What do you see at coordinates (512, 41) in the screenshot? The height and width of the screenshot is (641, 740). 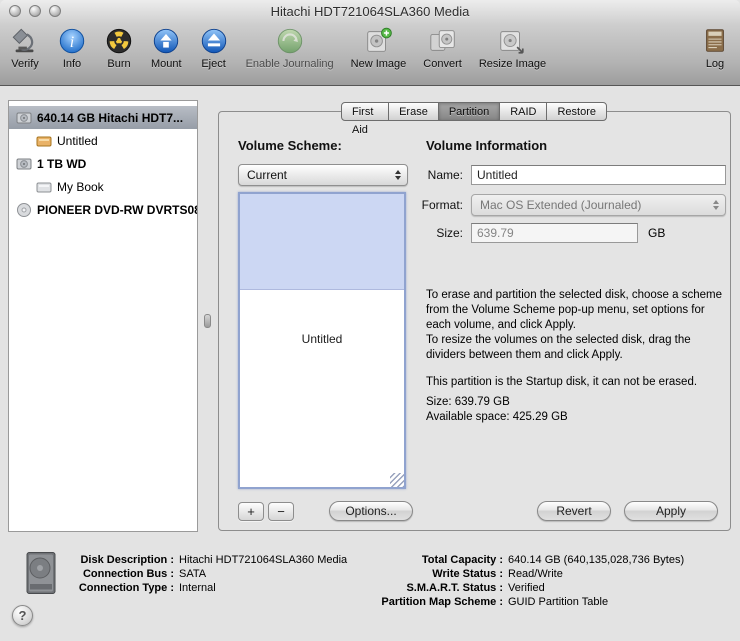 I see `resize-image-icon` at bounding box center [512, 41].